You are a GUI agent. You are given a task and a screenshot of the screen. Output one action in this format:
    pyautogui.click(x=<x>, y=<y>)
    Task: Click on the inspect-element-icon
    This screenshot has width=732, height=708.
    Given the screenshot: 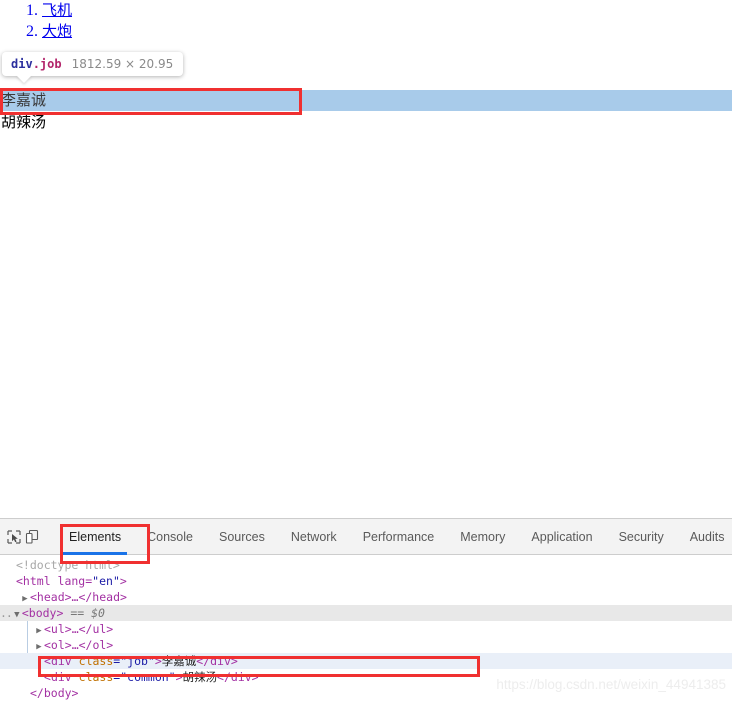 What is the action you would take?
    pyautogui.click(x=14, y=537)
    